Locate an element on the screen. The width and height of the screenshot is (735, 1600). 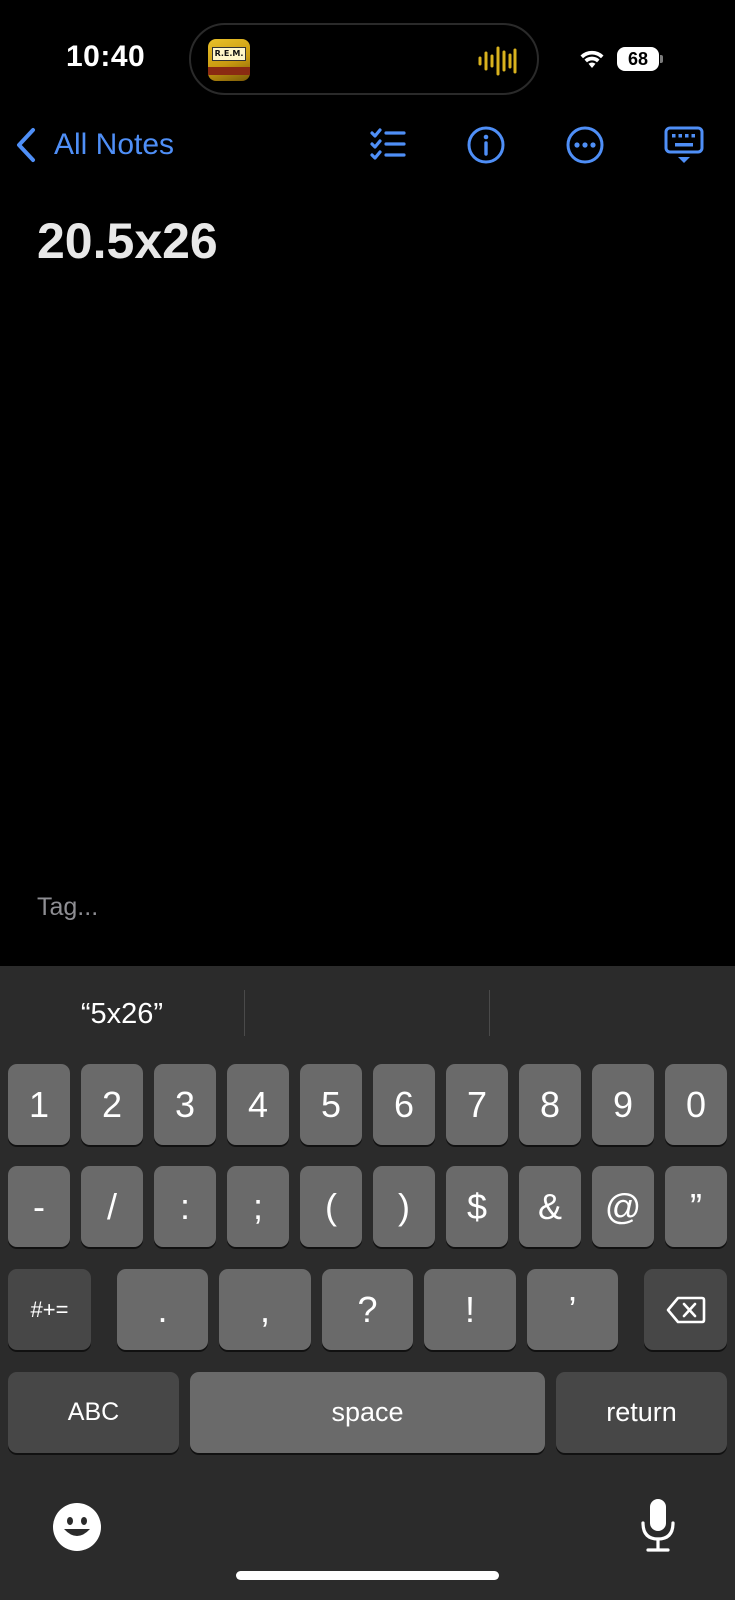
battery-indicator: 68 is located at coordinates (640, 59).